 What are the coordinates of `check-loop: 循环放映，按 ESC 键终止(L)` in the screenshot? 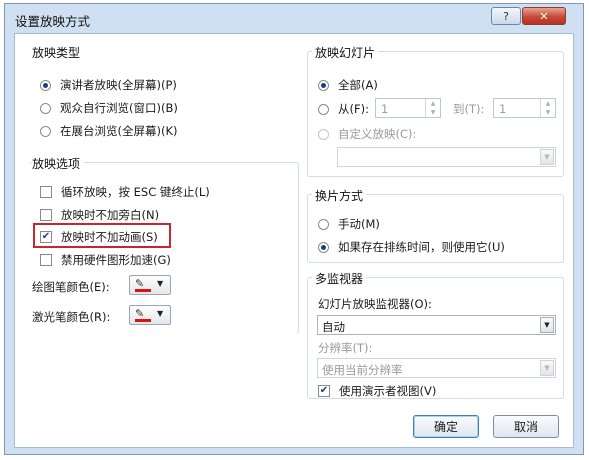 It's located at (125, 192).